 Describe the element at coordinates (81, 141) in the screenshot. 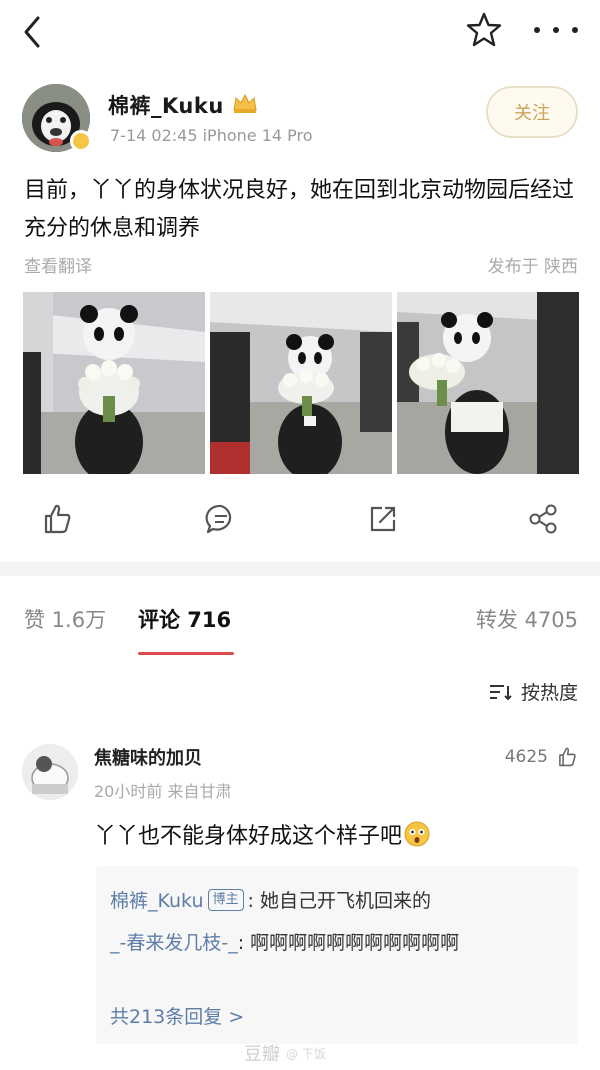

I see `verified-badge` at that location.